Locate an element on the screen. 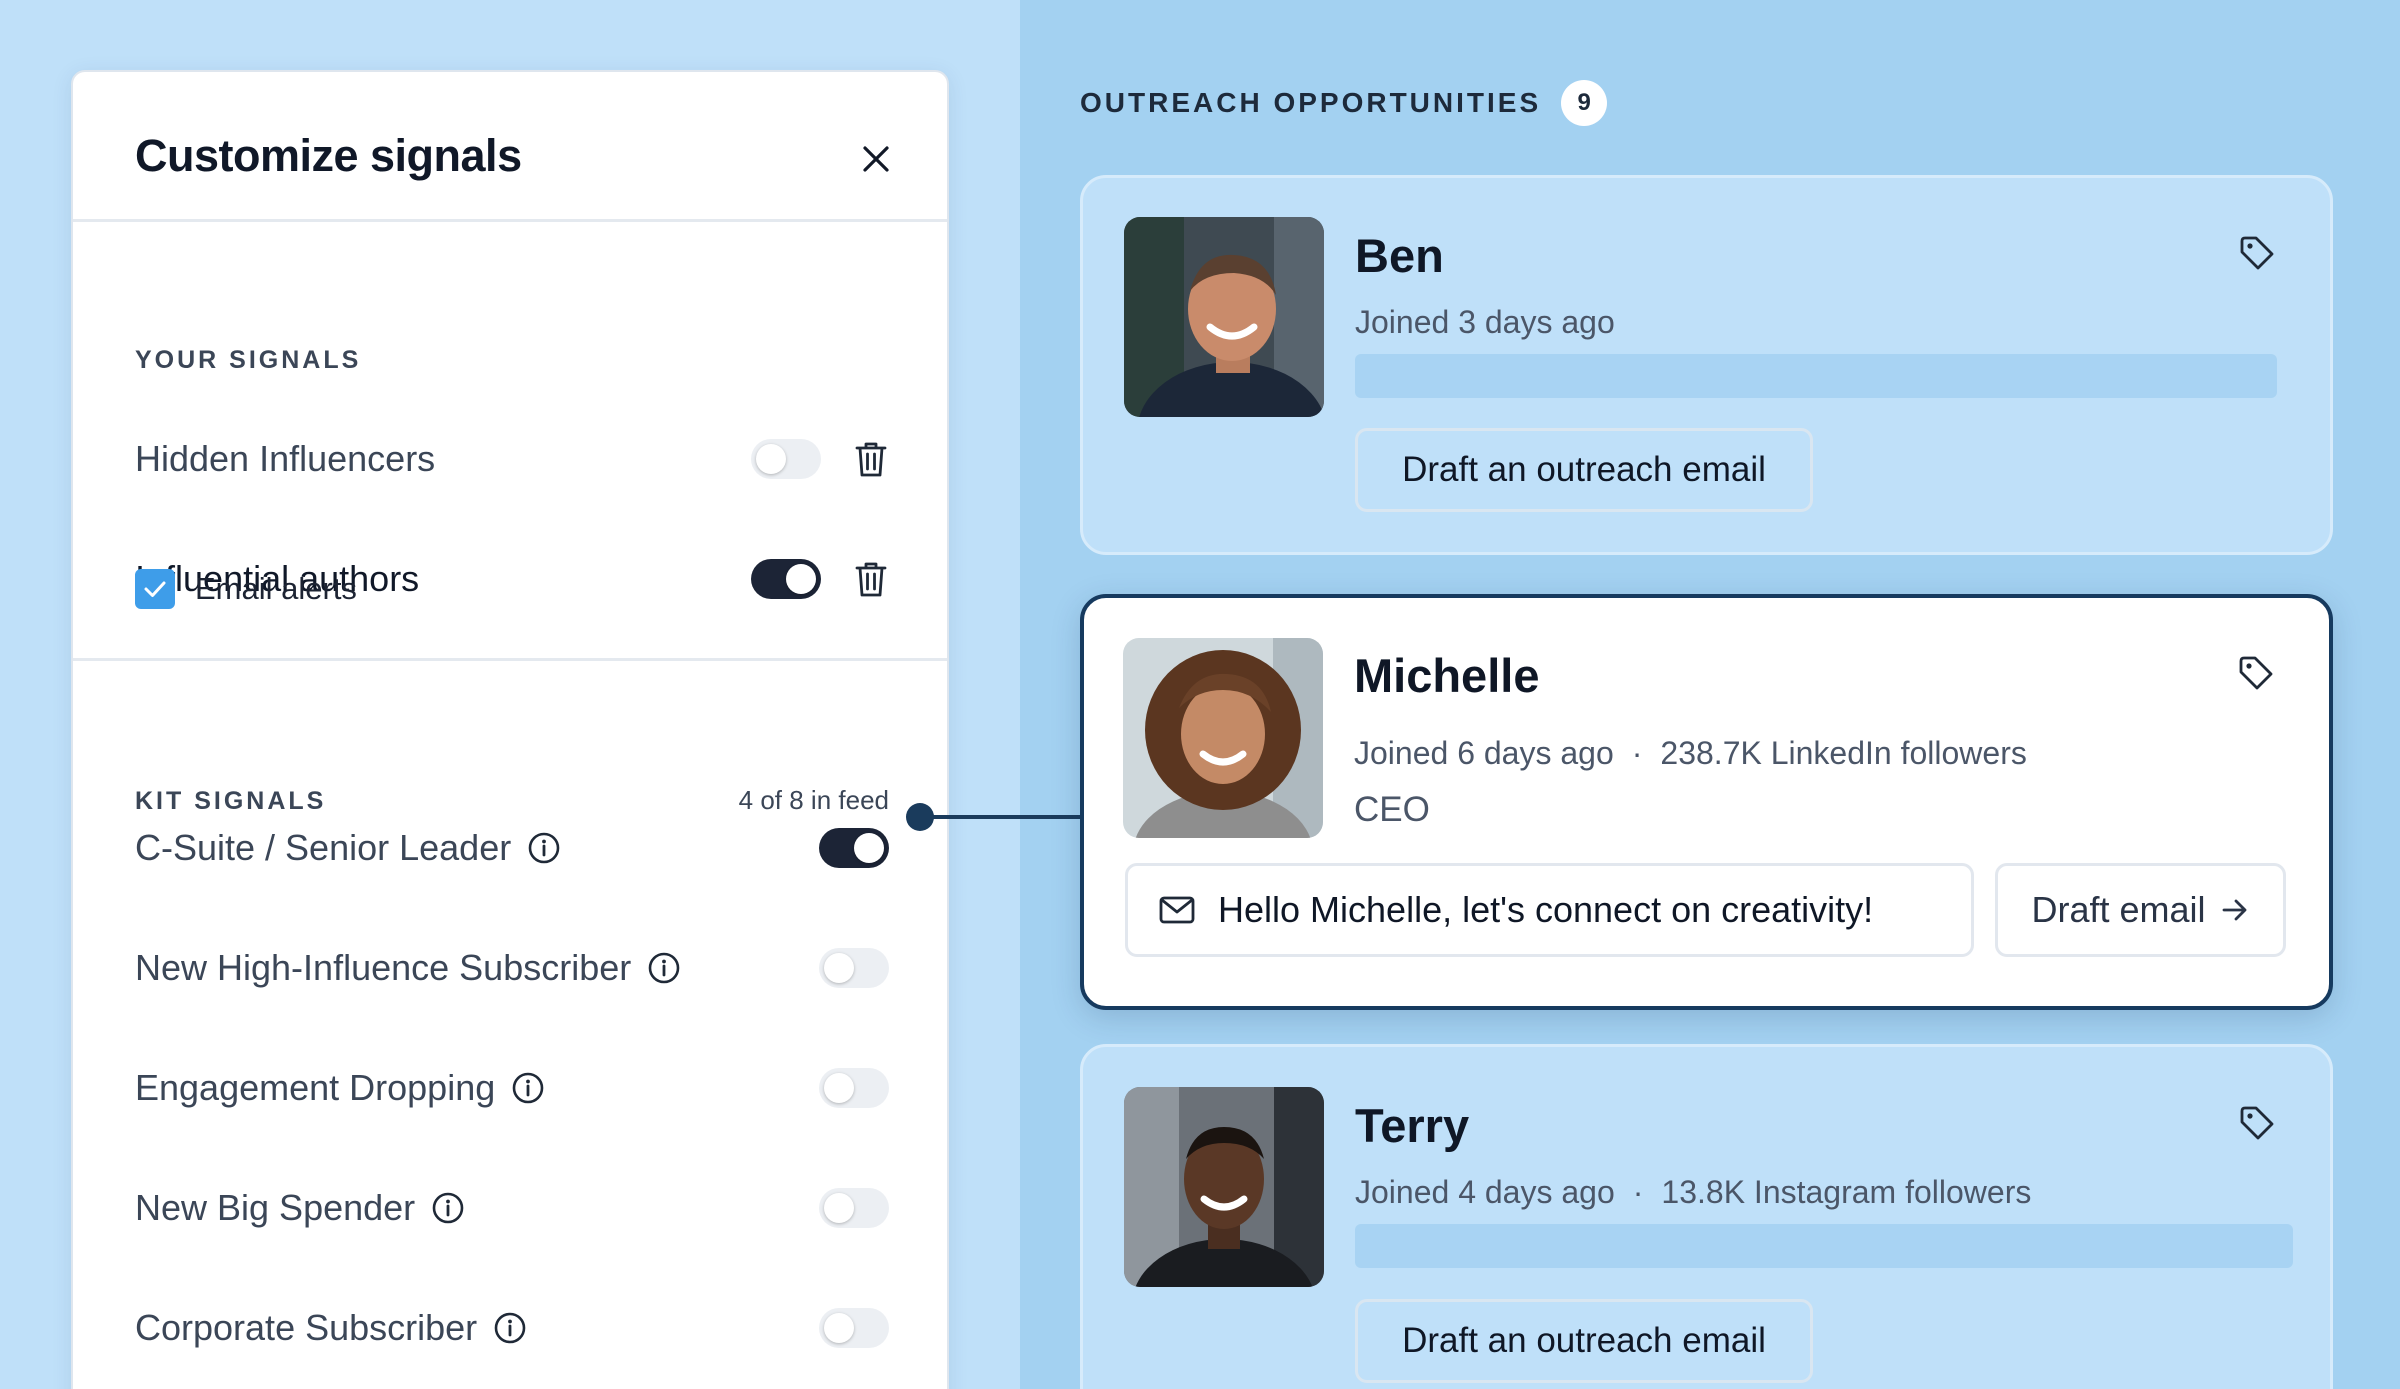  person-role: CEO is located at coordinates (1392, 809).